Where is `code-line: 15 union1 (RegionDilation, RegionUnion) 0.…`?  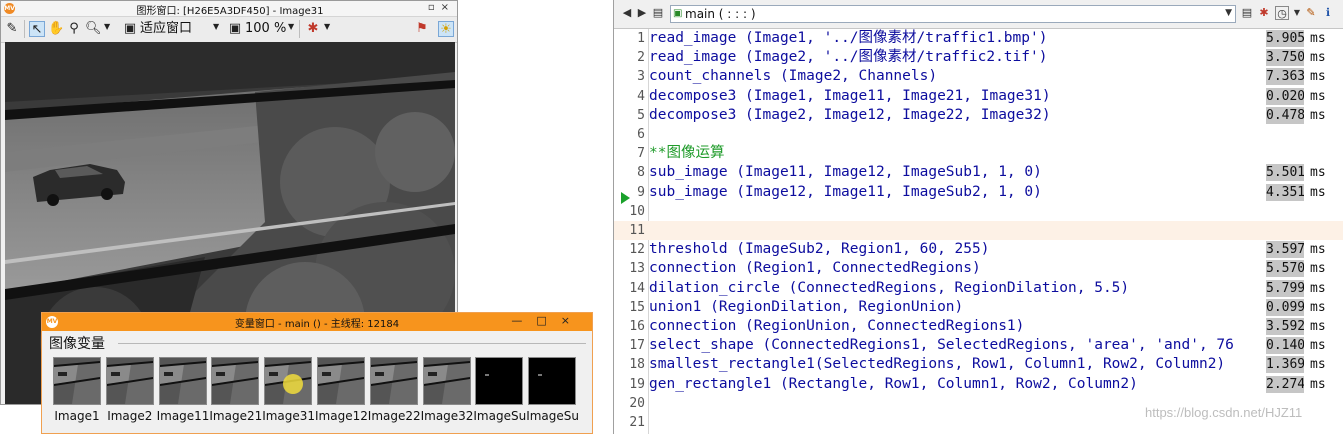 code-line: 15 union1 (RegionDilation, RegionUnion) 0.… is located at coordinates (978, 307).